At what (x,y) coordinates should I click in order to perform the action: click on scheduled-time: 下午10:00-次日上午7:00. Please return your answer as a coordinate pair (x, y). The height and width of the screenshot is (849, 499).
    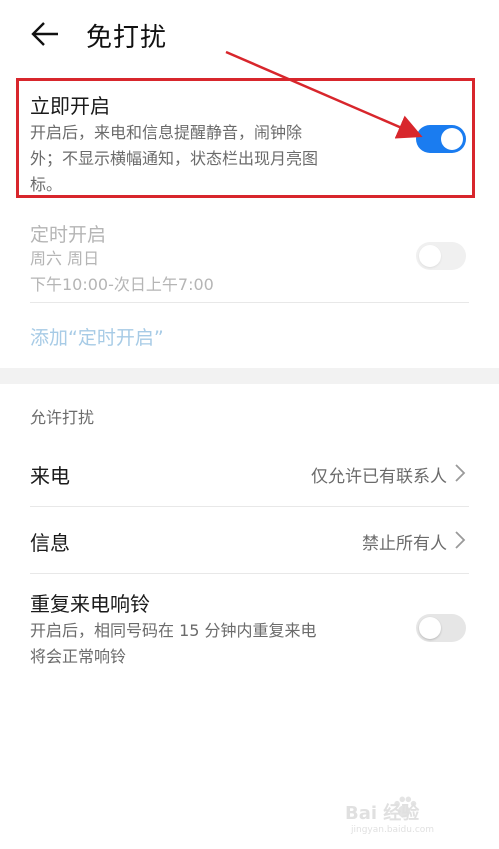
    Looking at the image, I should click on (122, 284).